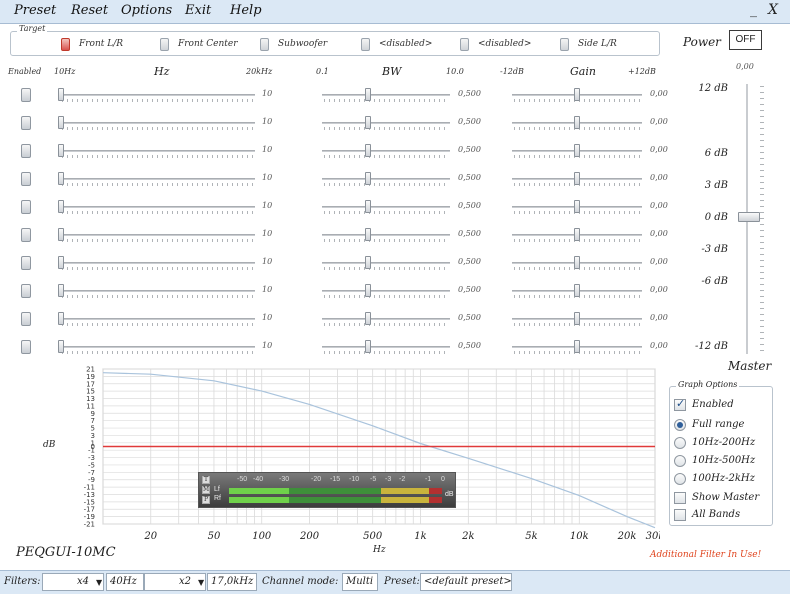  I want to click on bw-slider-ticks, so click(386, 296).